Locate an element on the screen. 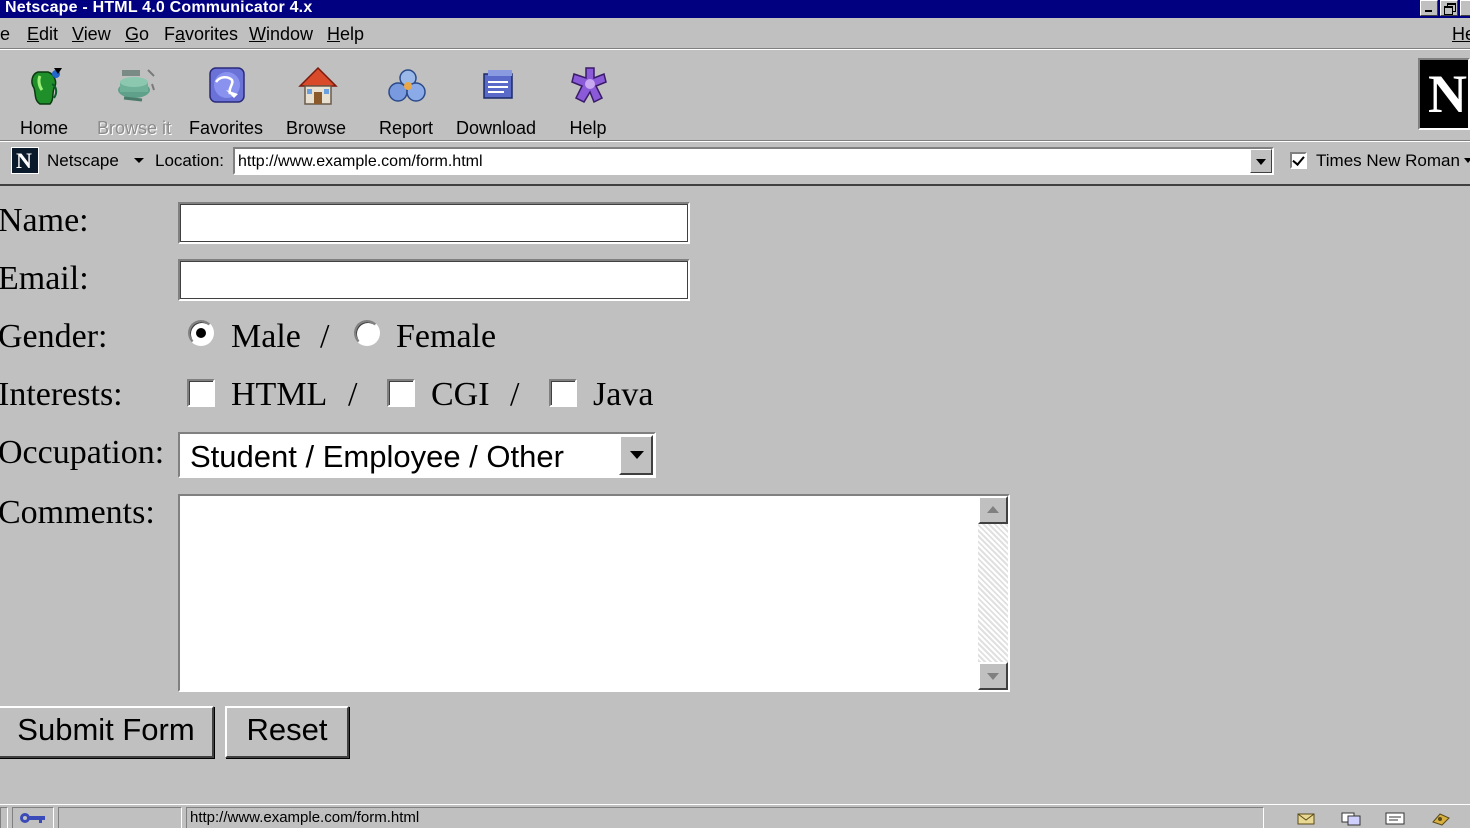 This screenshot has width=1470, height=828. globe-icon is located at coordinates (227, 85).